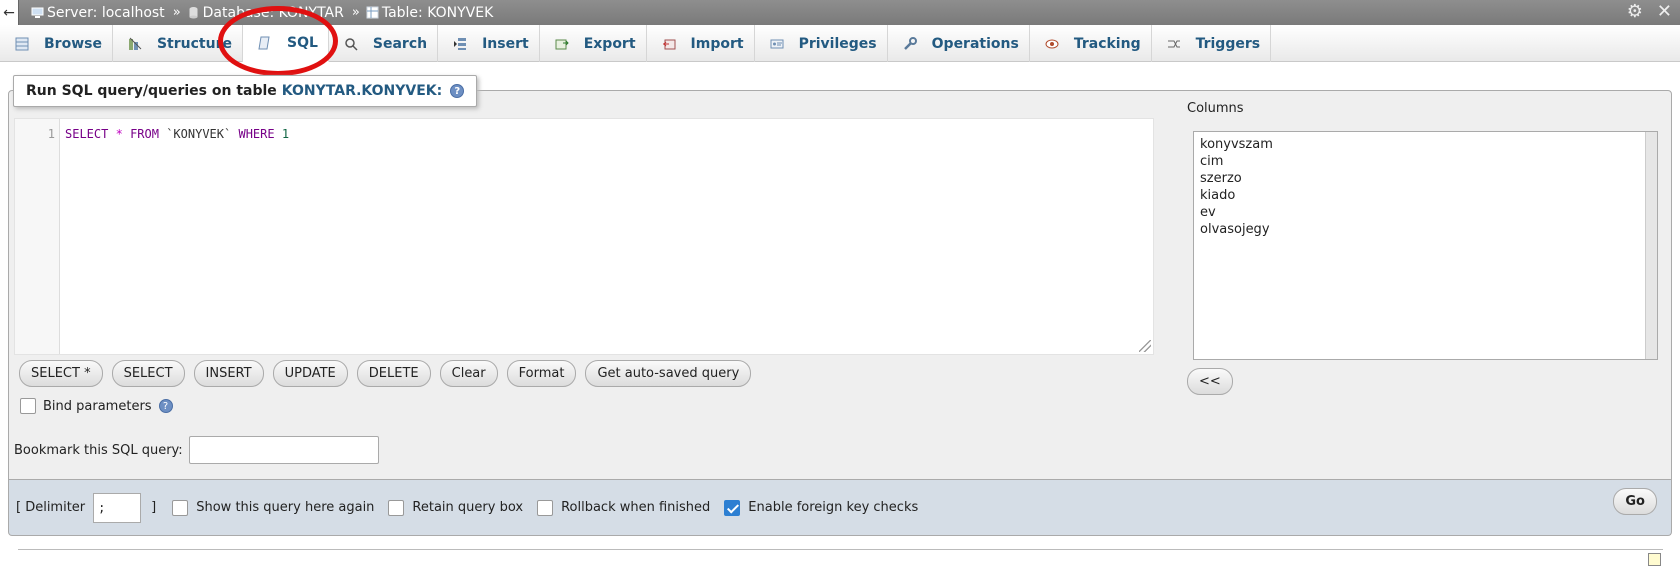 Image resolution: width=1680 pixels, height=569 pixels. Describe the element at coordinates (1212, 43) in the screenshot. I see `tab-triggers: Triggers` at that location.